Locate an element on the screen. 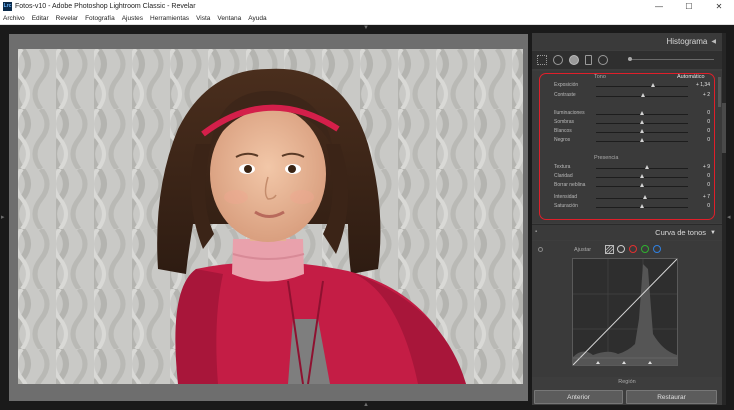  bottom-panel-toggle-icon: ▲ is located at coordinates (366, 405).